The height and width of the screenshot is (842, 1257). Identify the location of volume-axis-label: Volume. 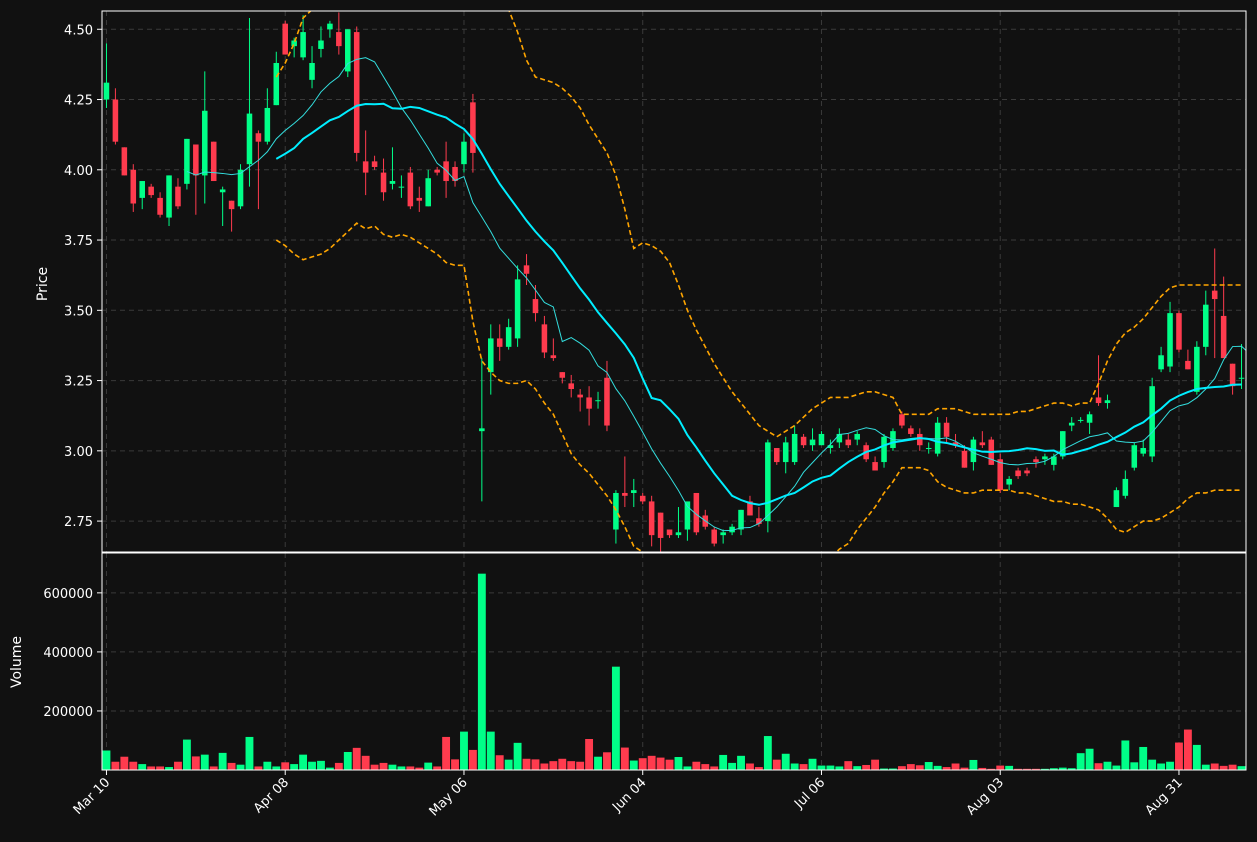
(17, 662).